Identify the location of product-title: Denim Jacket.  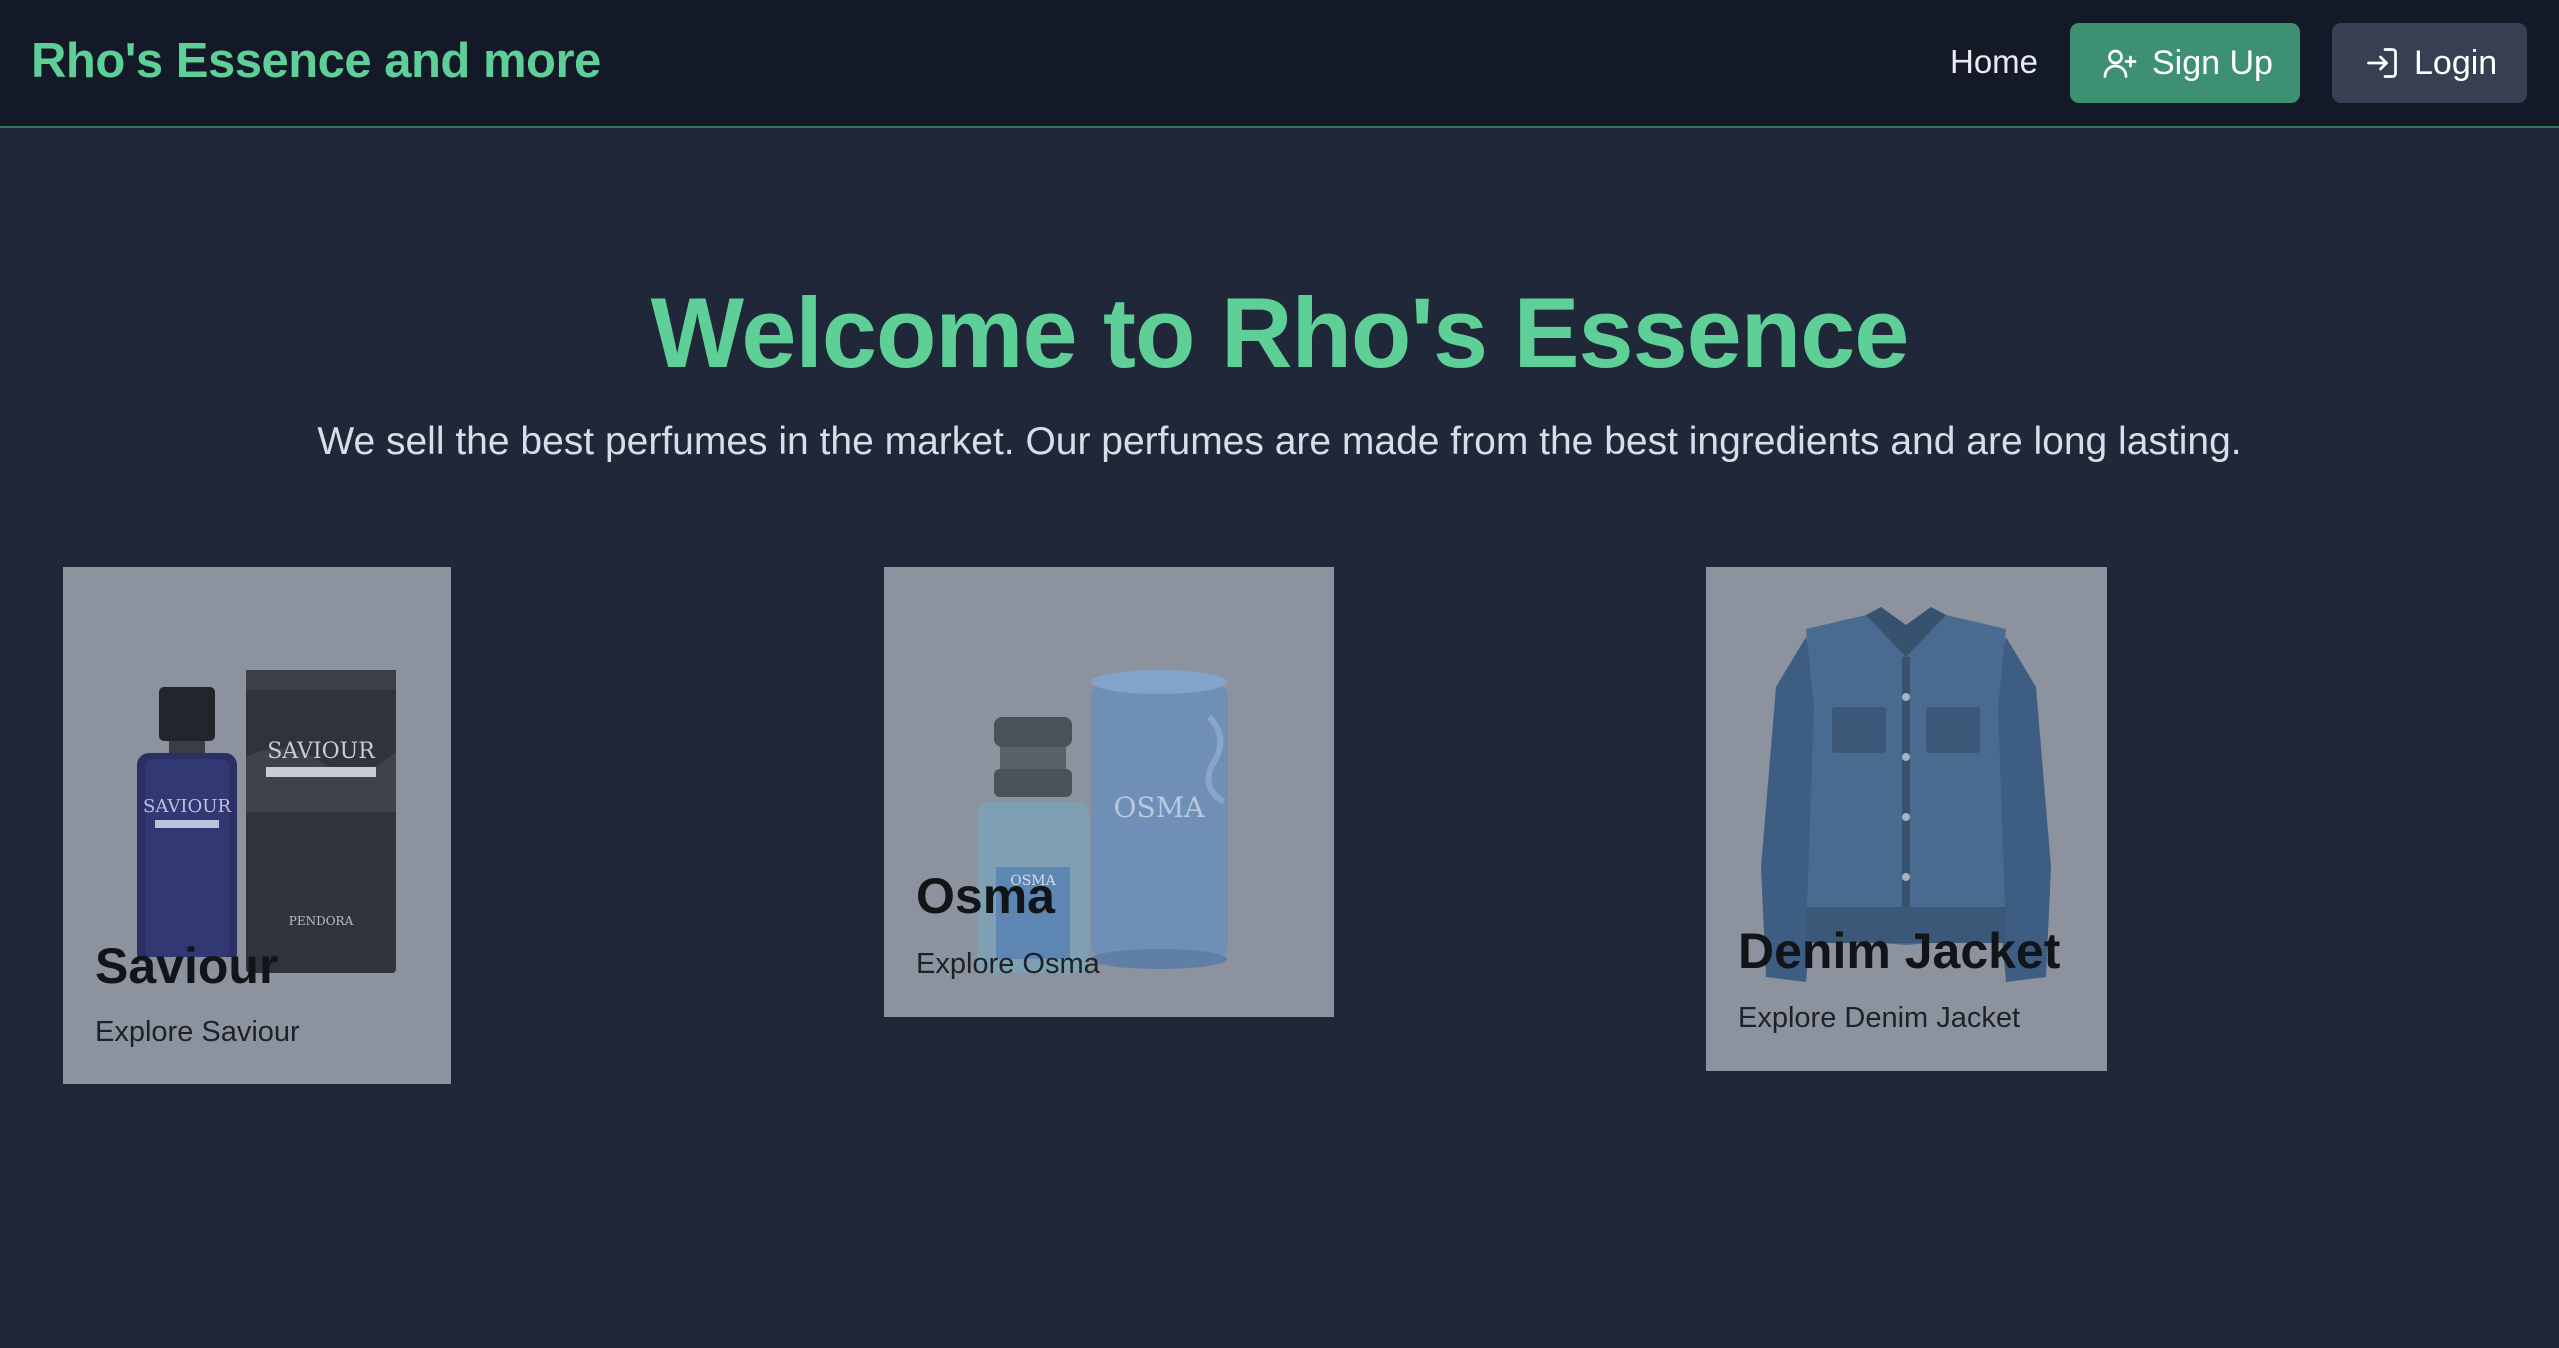
(1899, 951).